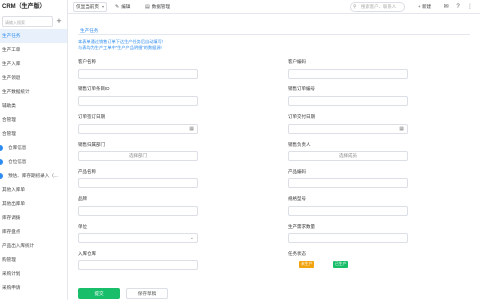  What do you see at coordinates (33, 120) in the screenshot?
I see `sidebar-item-group-1: 合管理` at bounding box center [33, 120].